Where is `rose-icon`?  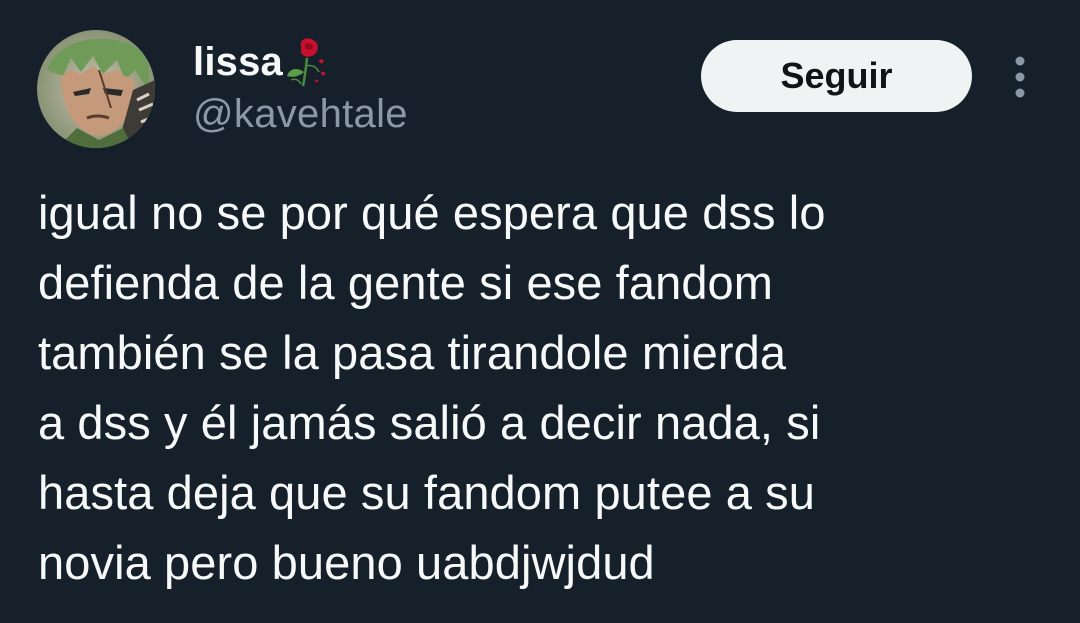 rose-icon is located at coordinates (307, 62).